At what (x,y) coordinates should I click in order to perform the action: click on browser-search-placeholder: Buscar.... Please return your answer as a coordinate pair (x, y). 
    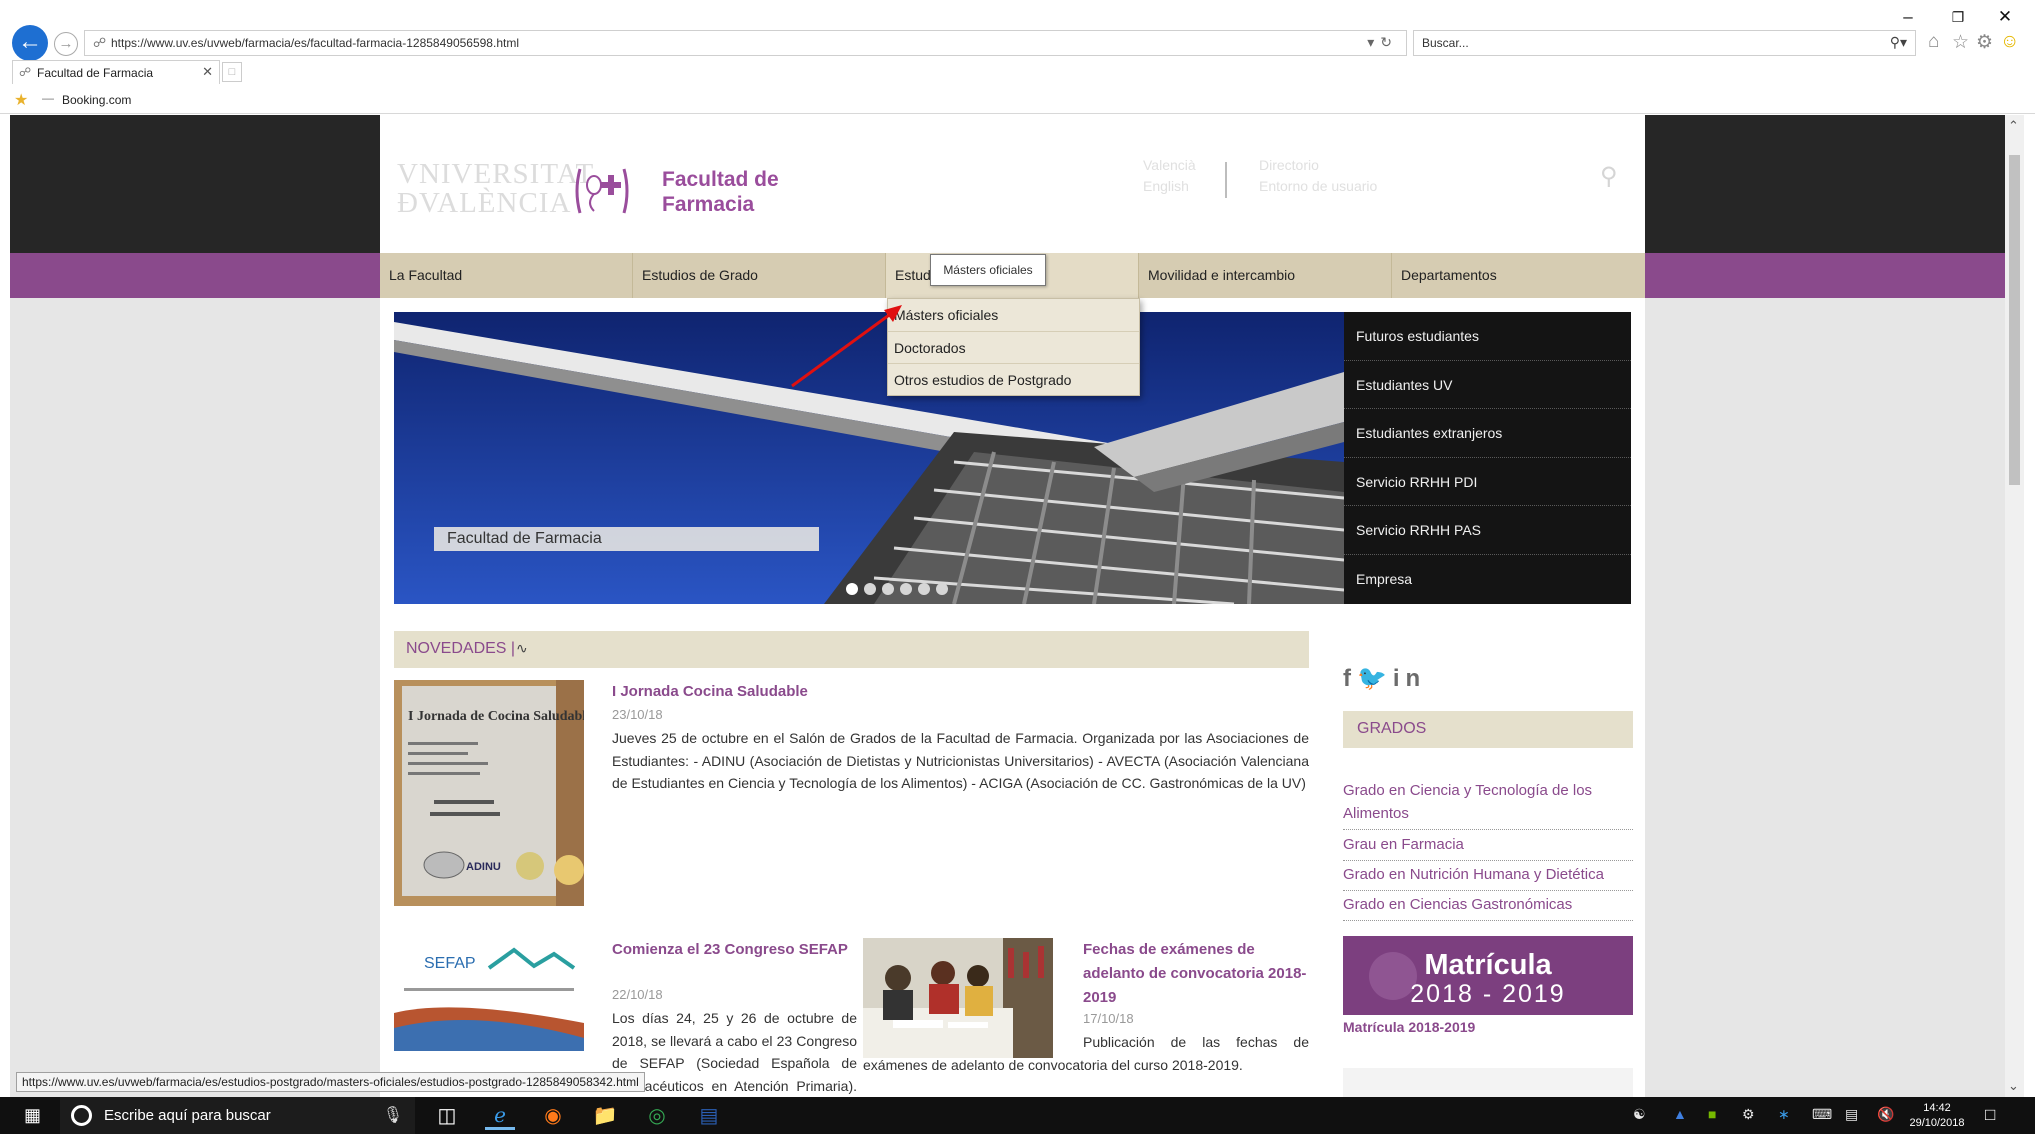
    Looking at the image, I should click on (1445, 43).